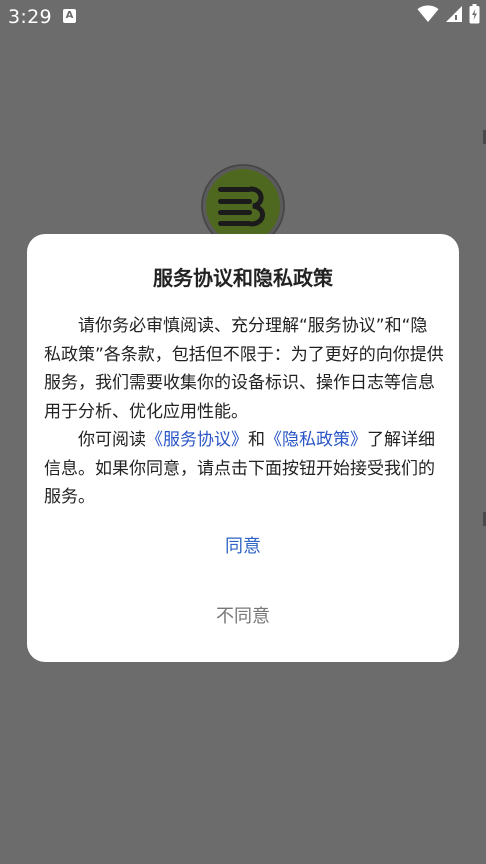 Image resolution: width=486 pixels, height=864 pixels. Describe the element at coordinates (197, 440) in the screenshot. I see `service-agreement-link: 《服务协议》` at that location.